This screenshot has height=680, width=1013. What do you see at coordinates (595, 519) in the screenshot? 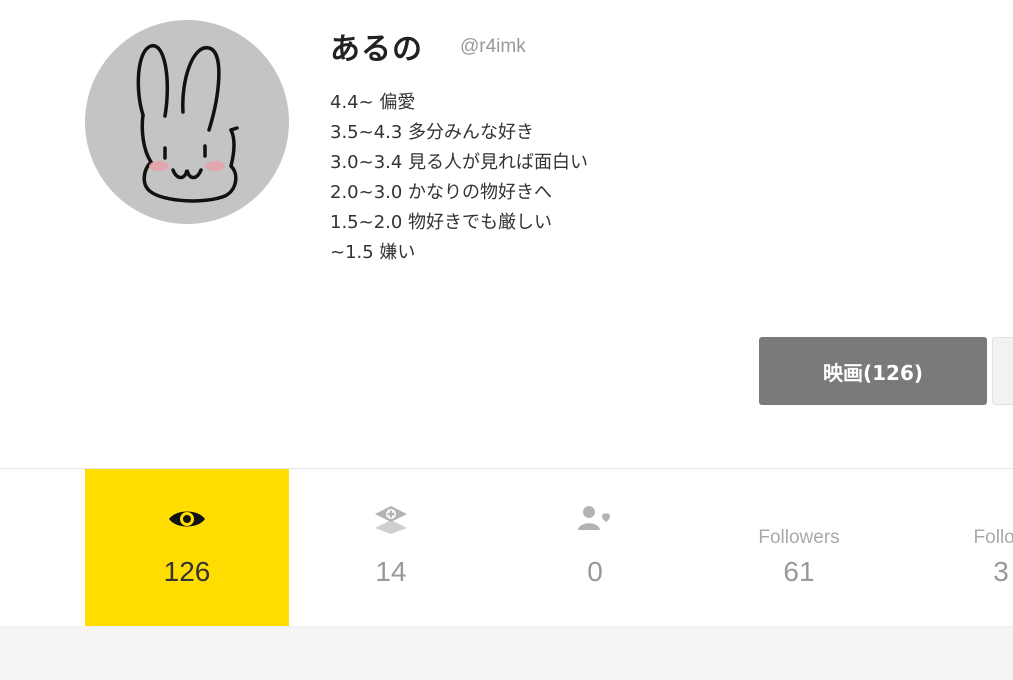
I see `user-heart-icon` at bounding box center [595, 519].